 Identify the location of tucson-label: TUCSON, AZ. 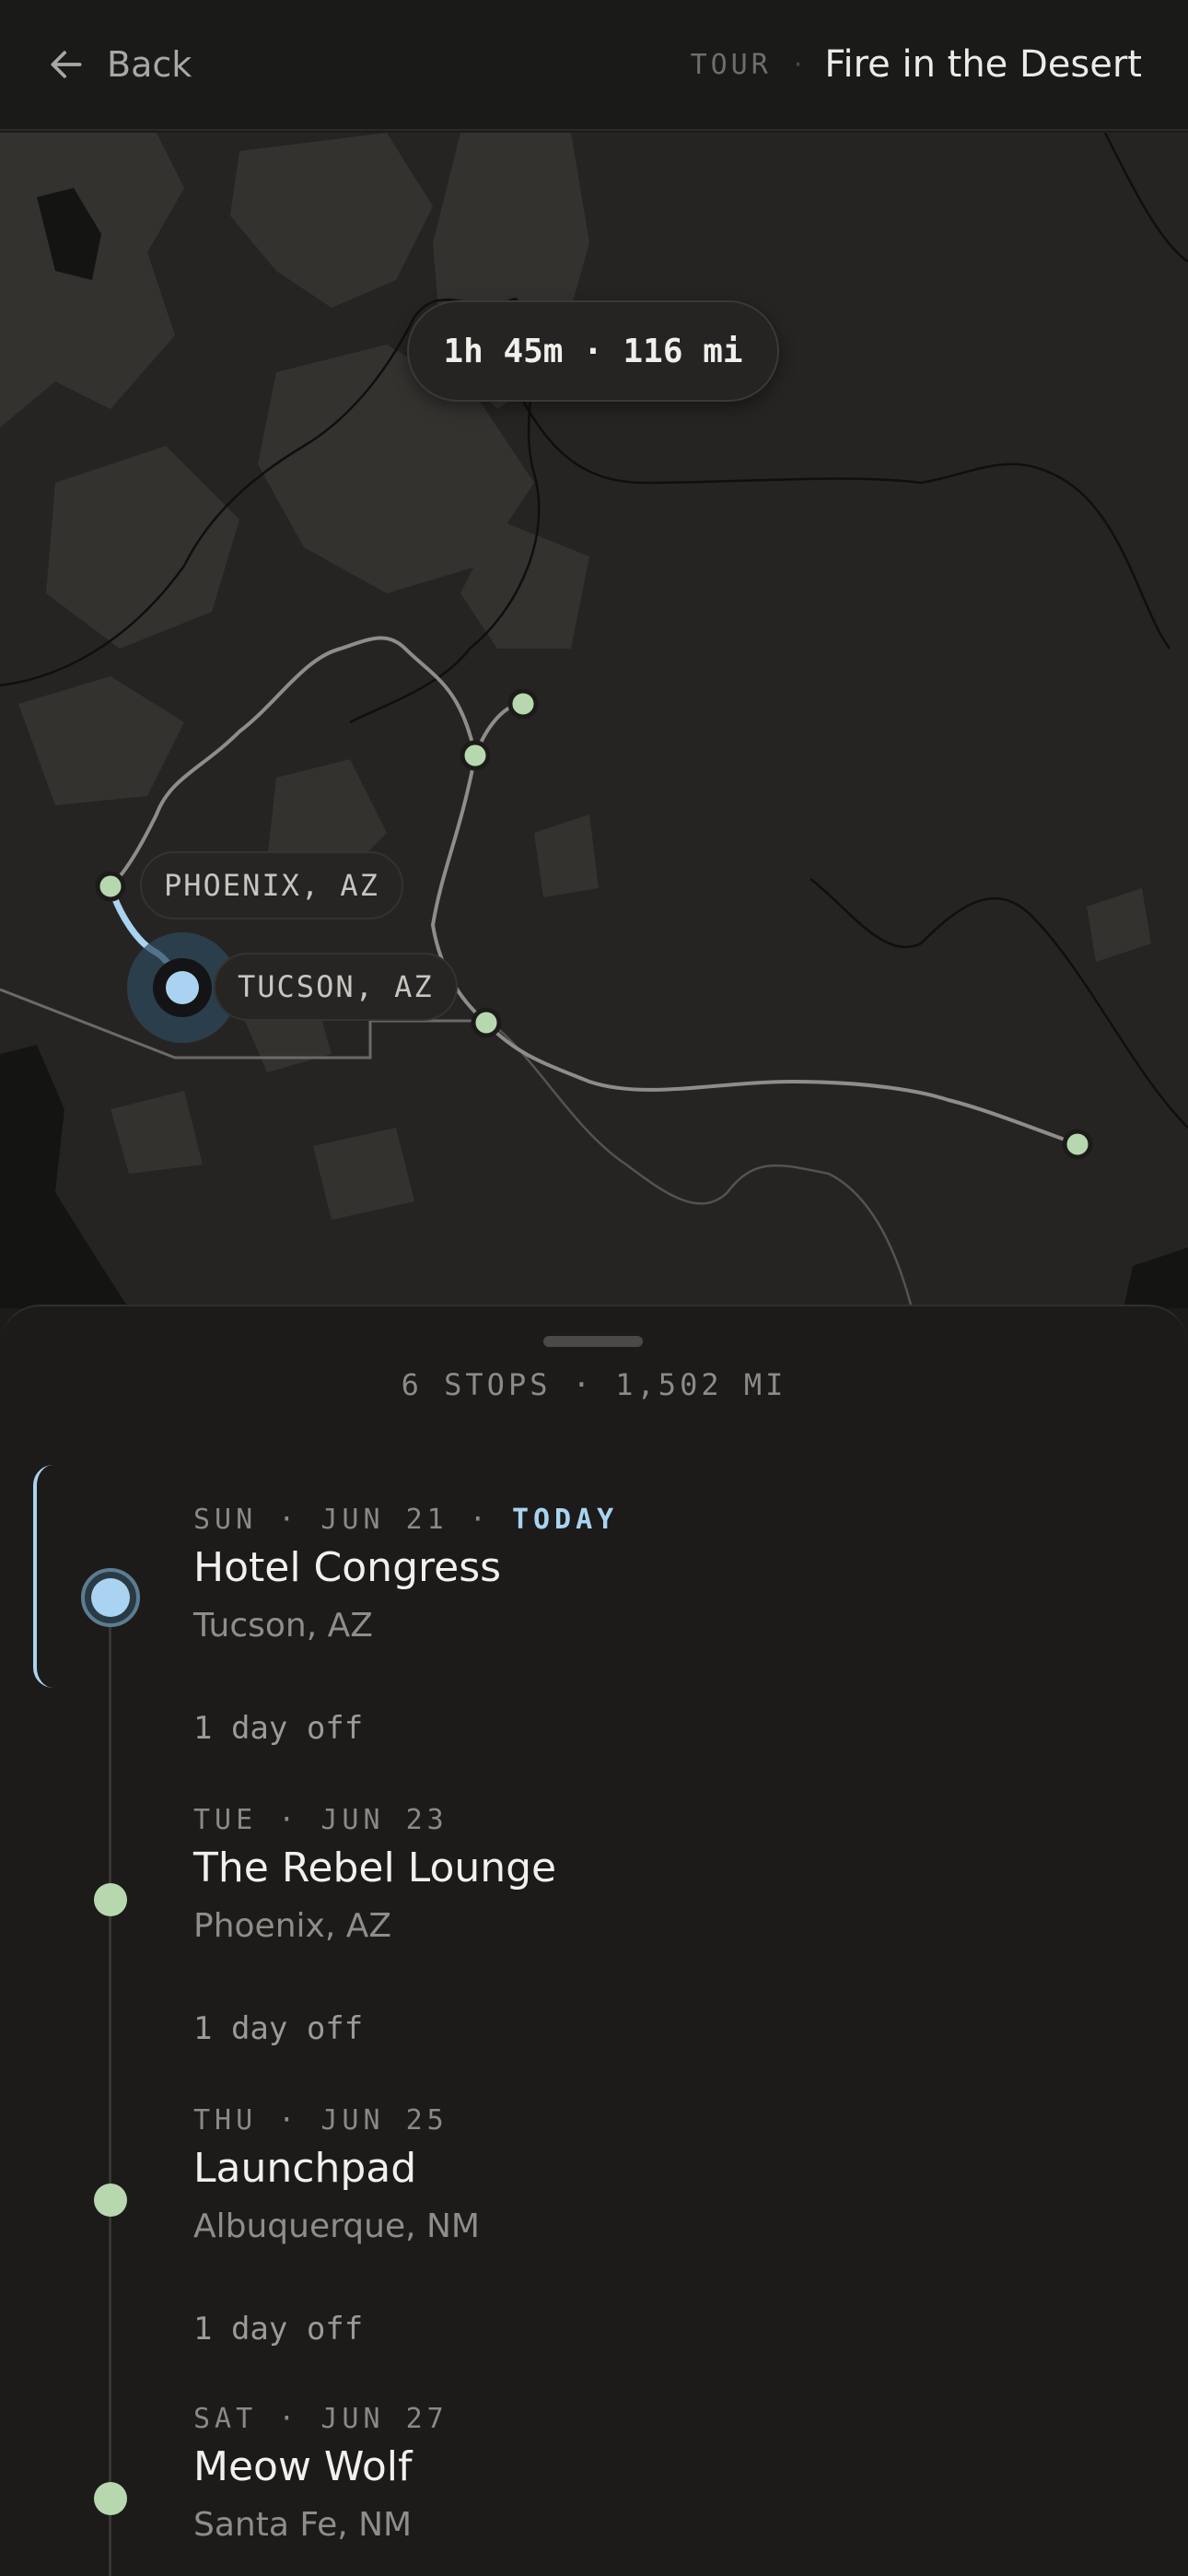
(336, 987).